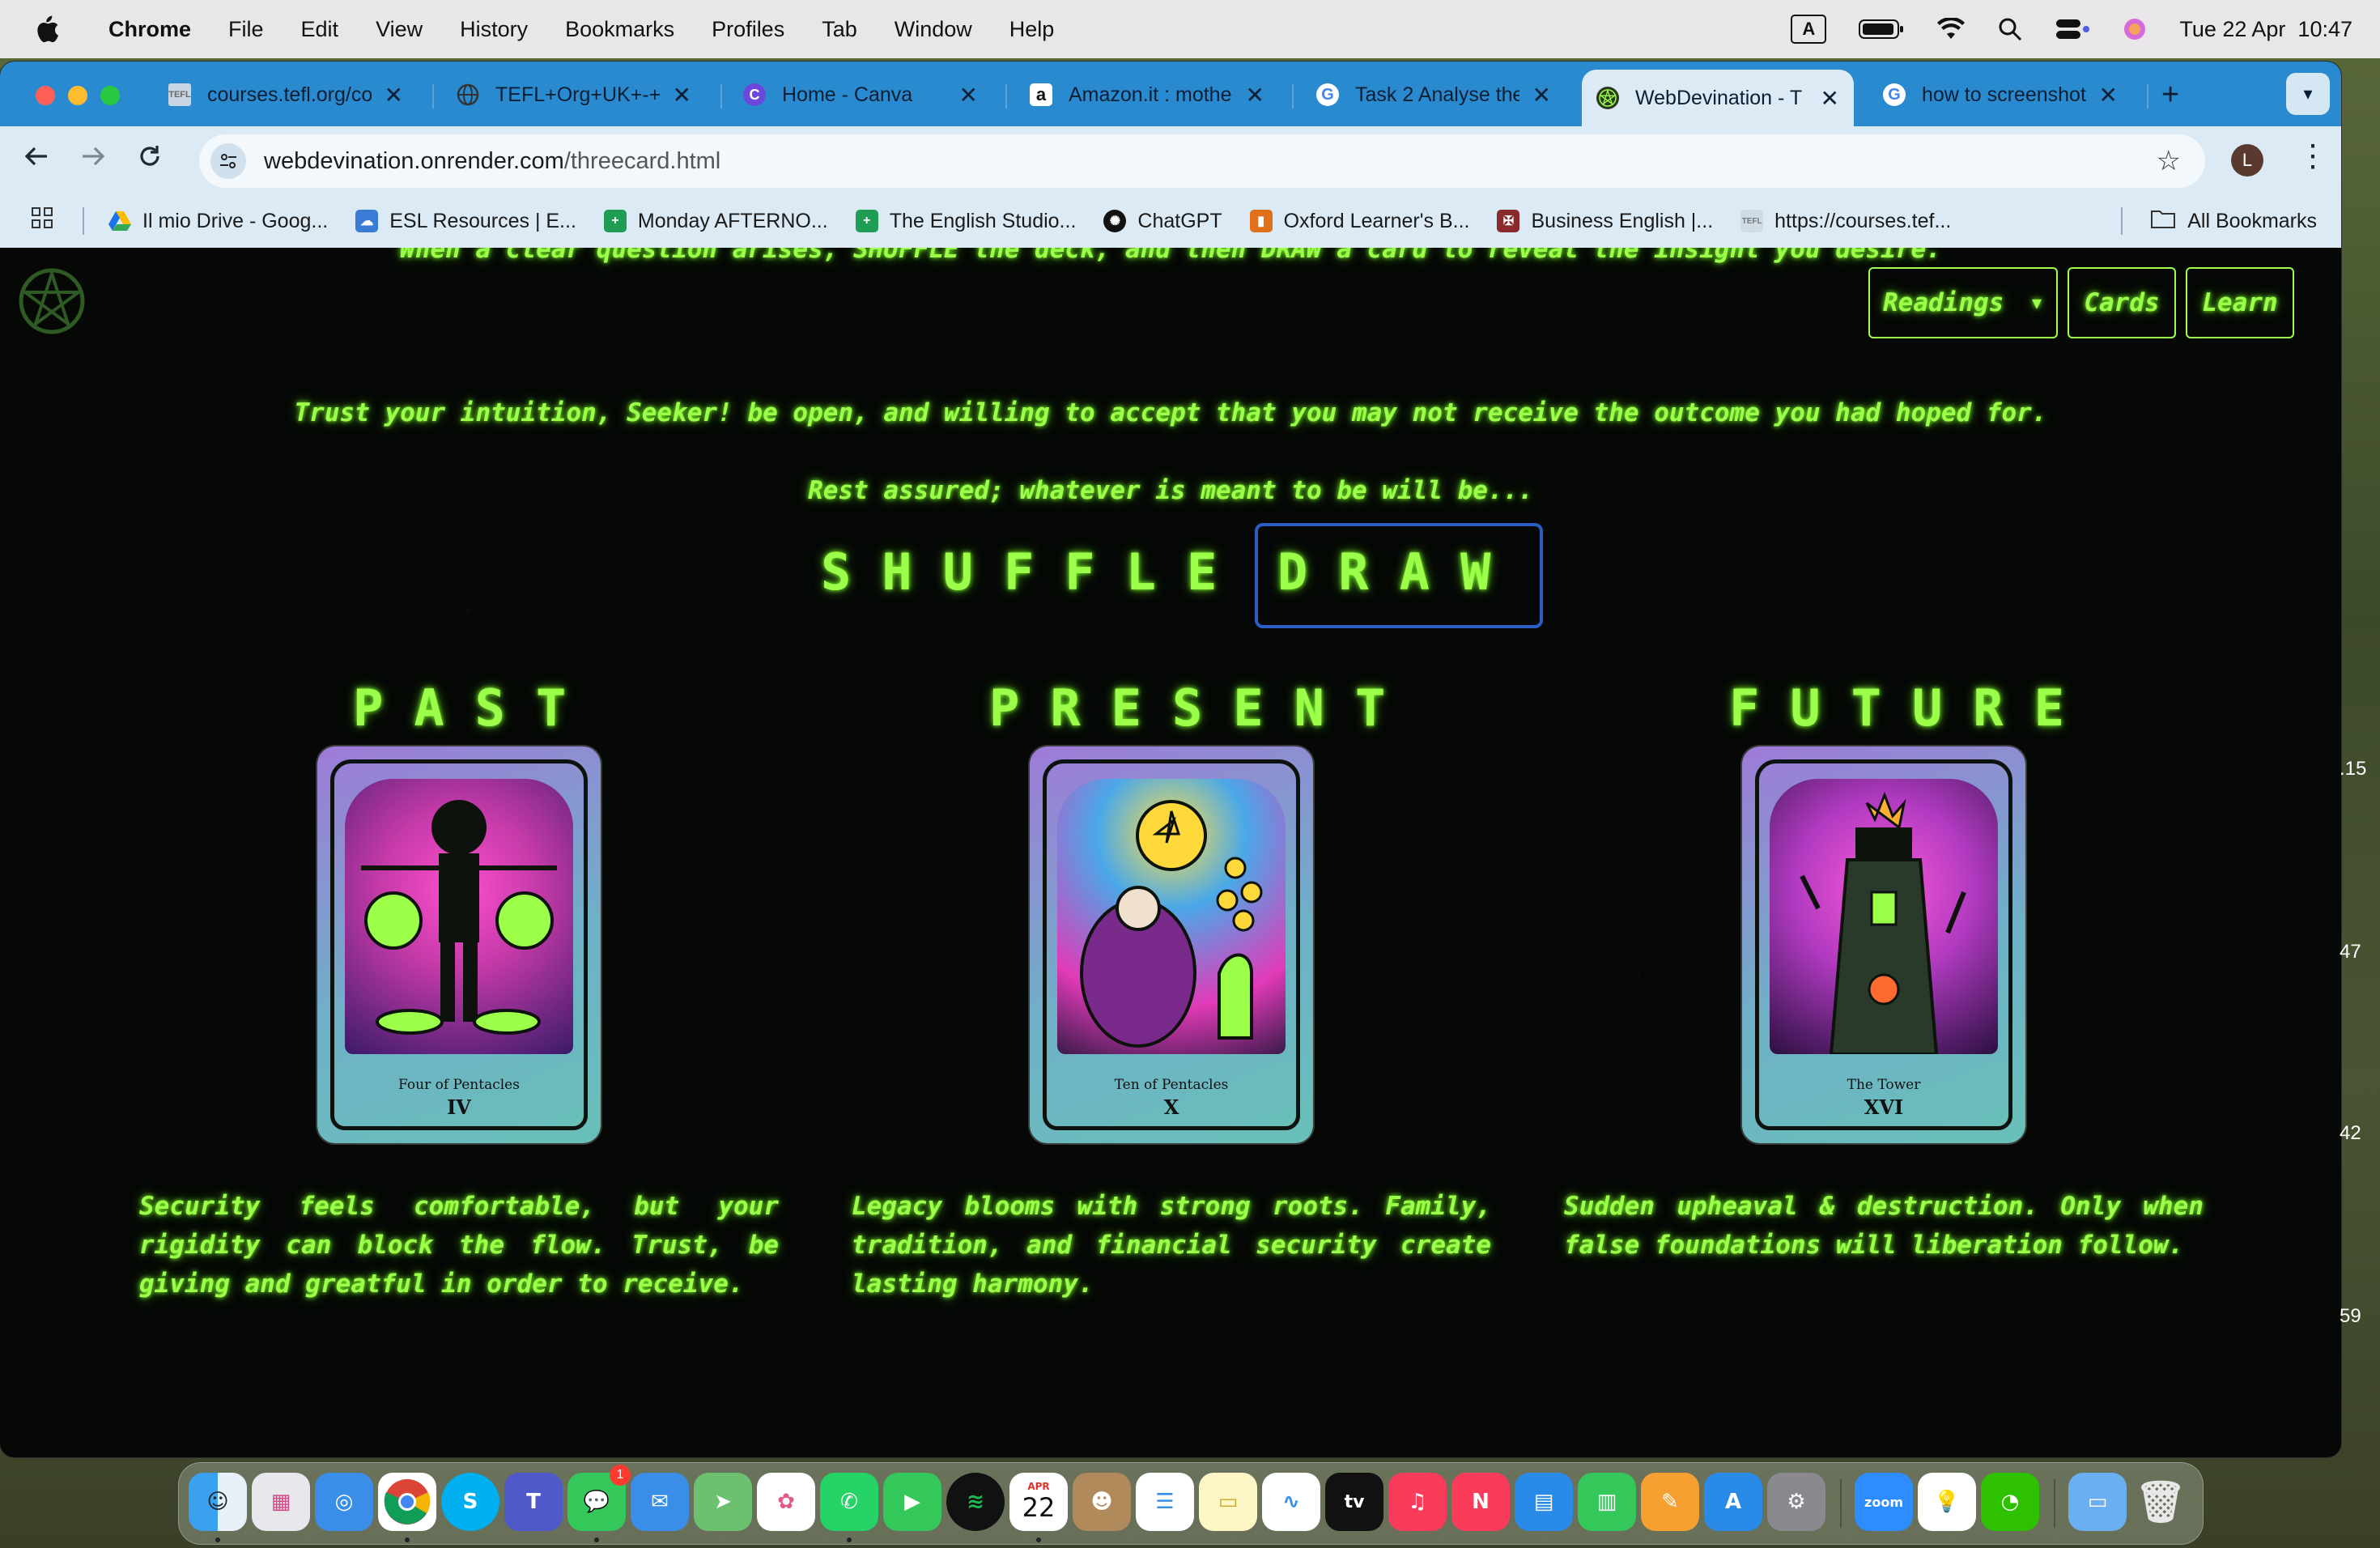  What do you see at coordinates (1162, 222) in the screenshot?
I see `bookmark-chatgpt: ✺ ChatGPT` at bounding box center [1162, 222].